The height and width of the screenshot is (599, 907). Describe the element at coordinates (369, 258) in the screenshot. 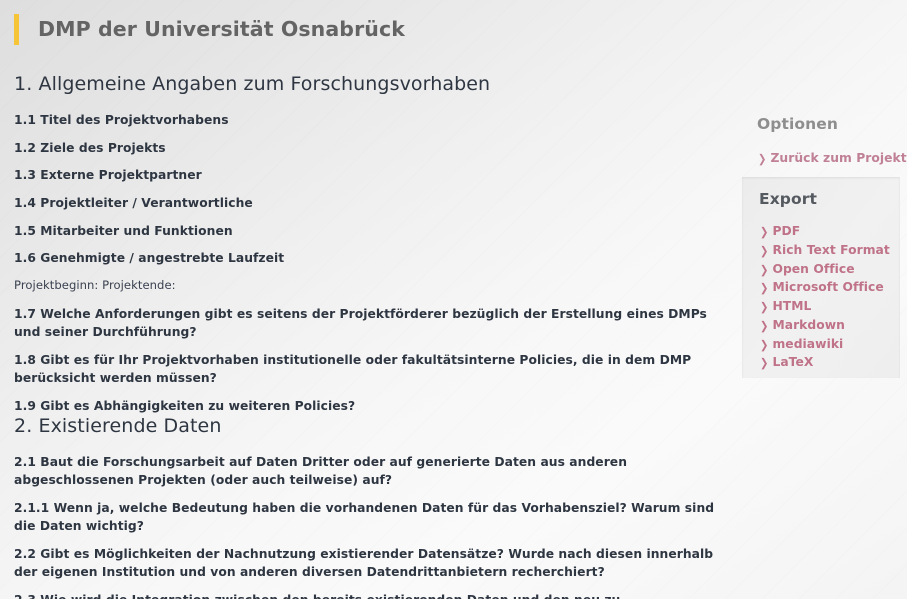

I see `question-item: 1.6 Genehmigte / angestrebte Laufzeit` at that location.